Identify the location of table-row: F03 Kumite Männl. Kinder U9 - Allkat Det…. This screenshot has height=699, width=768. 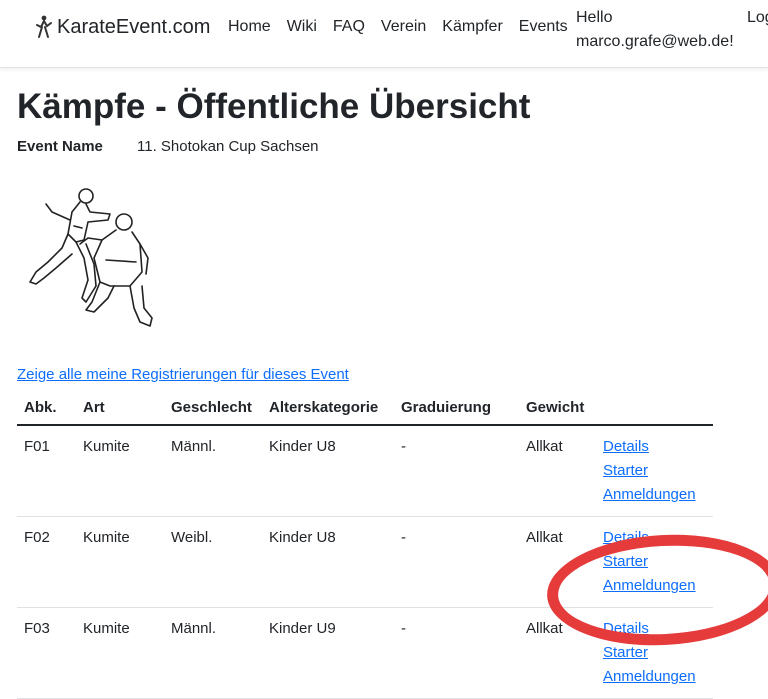
(365, 653).